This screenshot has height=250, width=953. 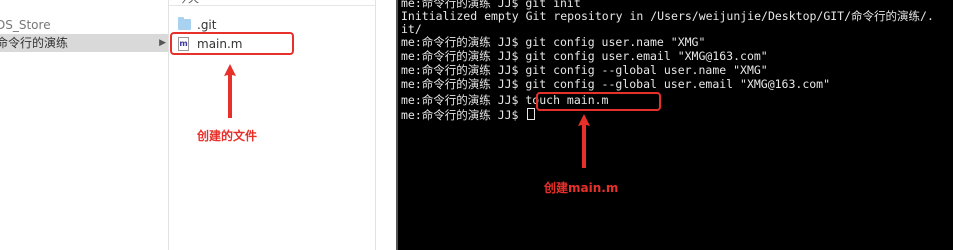 I want to click on terminal-prompt-line: me:命令行的演练 JJ$, so click(x=468, y=115).